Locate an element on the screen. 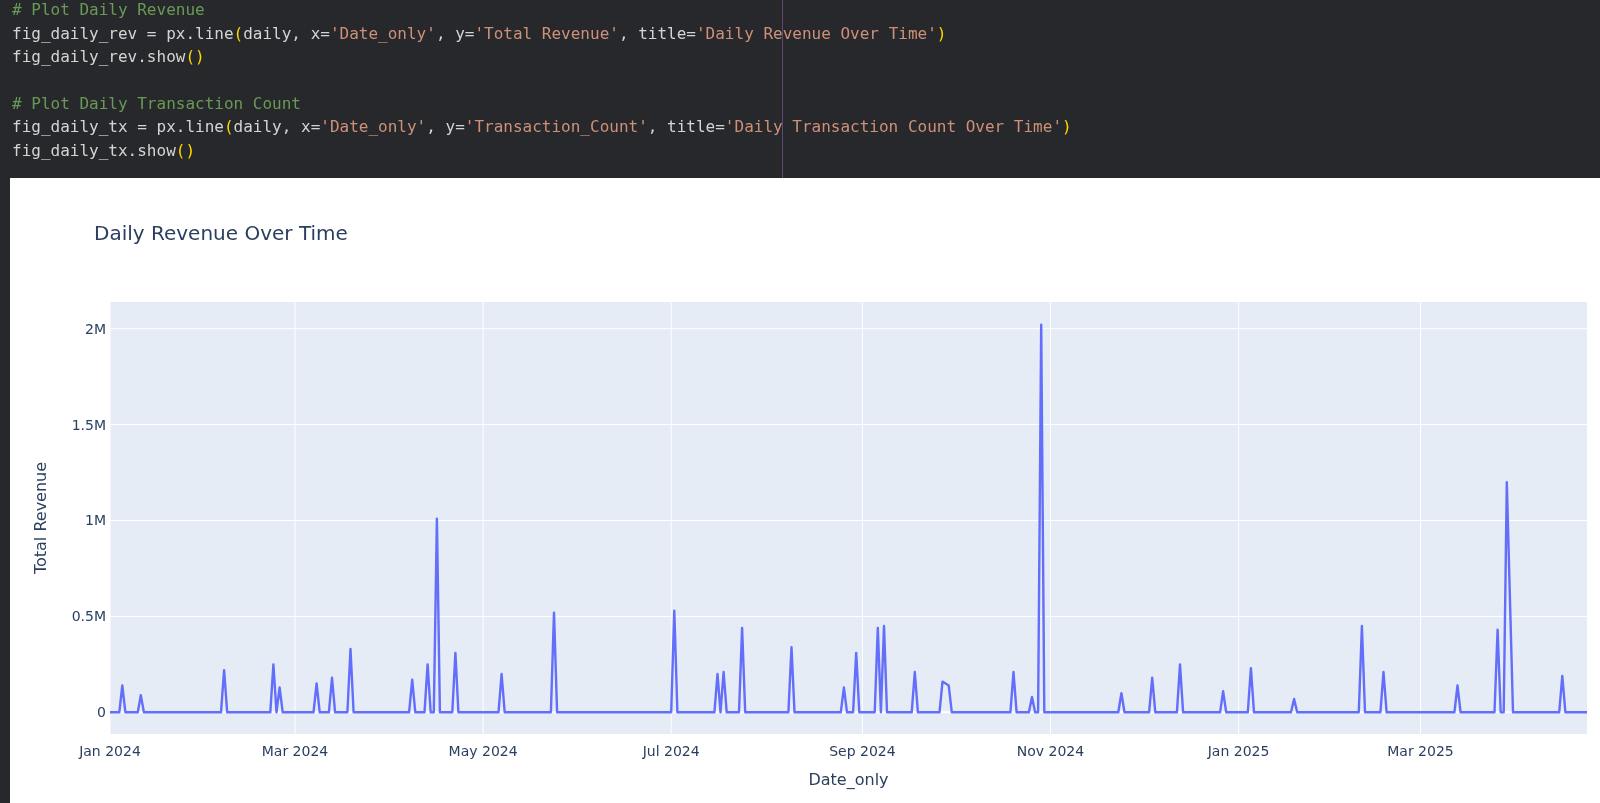 The image size is (1600, 803). code-line: # Plot Daily Transaction Count is located at coordinates (156, 103).